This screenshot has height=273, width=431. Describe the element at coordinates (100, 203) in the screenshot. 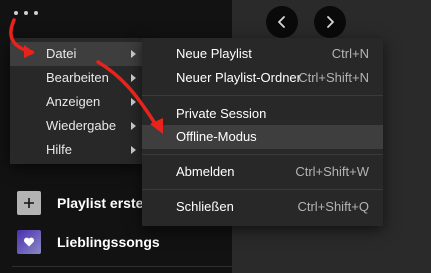

I see `create-playlist-label: Playlist erste` at that location.